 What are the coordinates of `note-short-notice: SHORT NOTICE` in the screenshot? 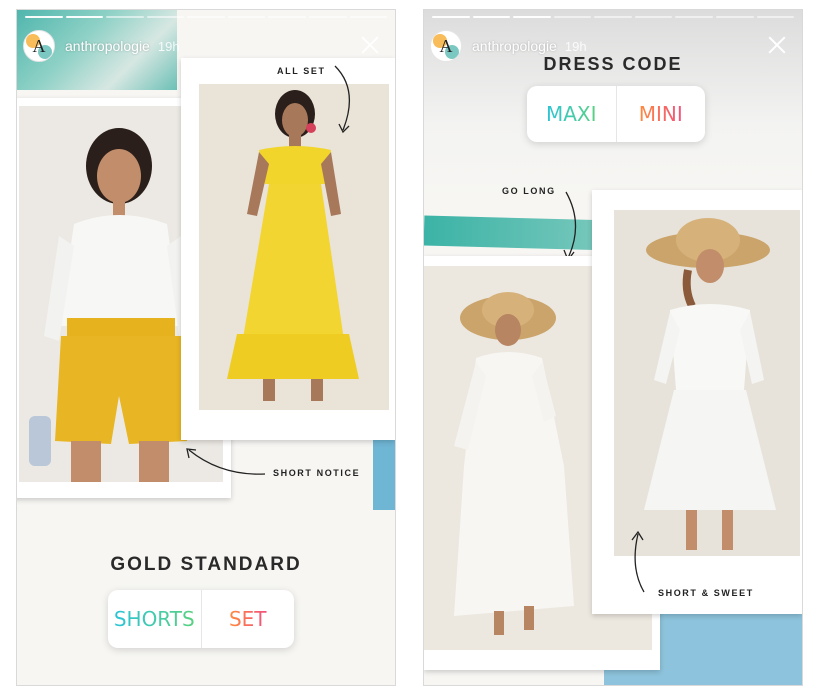 It's located at (317, 473).